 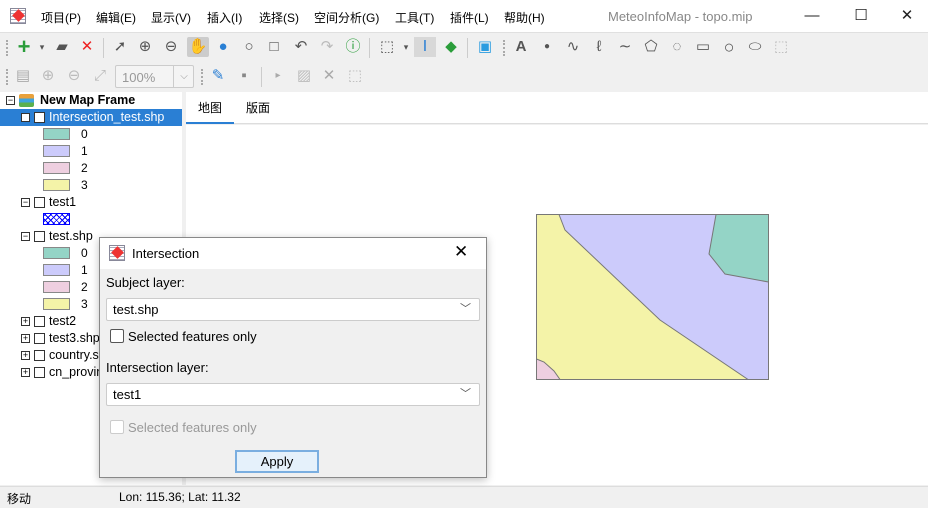 What do you see at coordinates (414, 17) in the screenshot?
I see `menu-tools: 工具(T)` at bounding box center [414, 17].